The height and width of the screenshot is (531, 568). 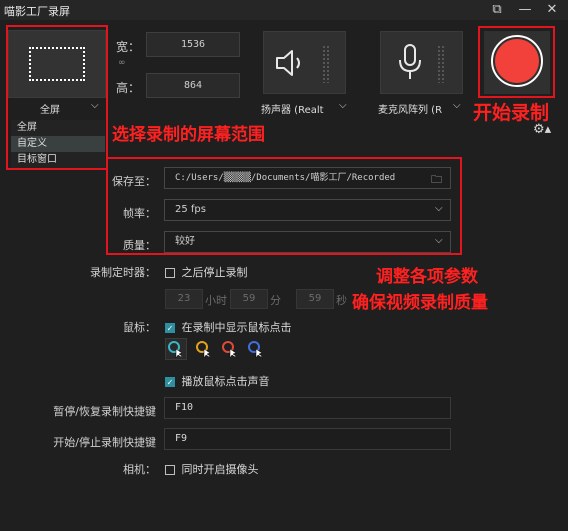 What do you see at coordinates (256, 349) in the screenshot?
I see `cursor-style-blue-icon` at bounding box center [256, 349].